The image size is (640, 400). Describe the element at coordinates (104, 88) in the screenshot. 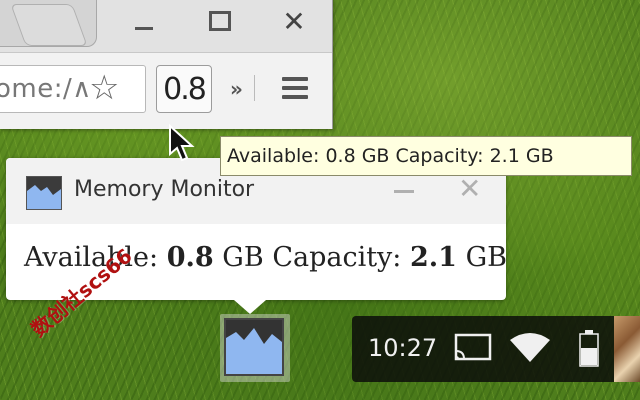

I see `bookmark-star-icon: ☆` at that location.